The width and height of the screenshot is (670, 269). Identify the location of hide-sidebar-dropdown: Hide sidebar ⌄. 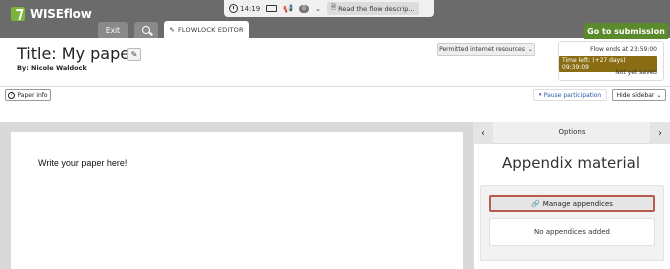
(639, 95).